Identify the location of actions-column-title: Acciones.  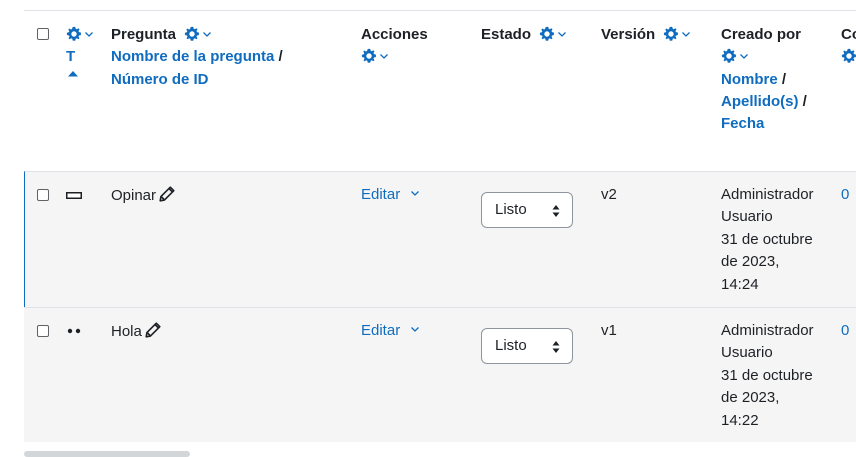
(394, 34).